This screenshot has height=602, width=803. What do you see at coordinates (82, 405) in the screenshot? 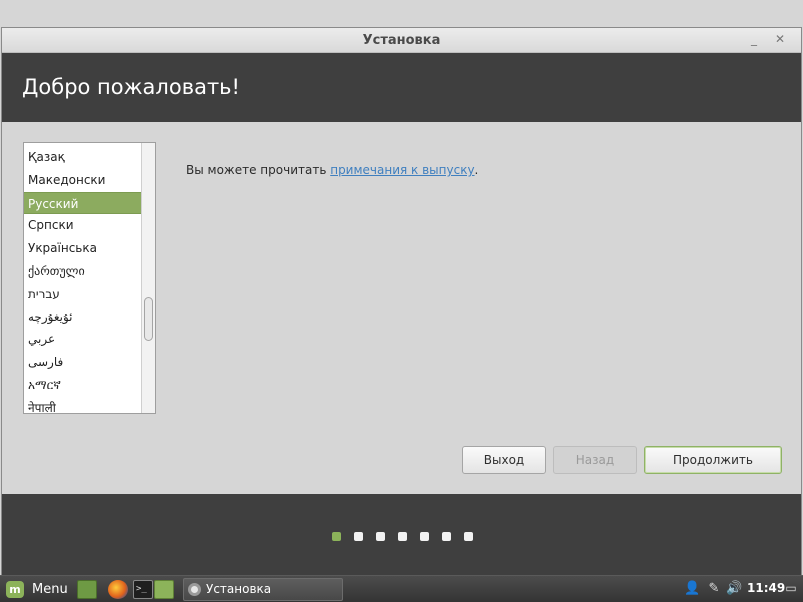
I see `language-item: नेपाली` at bounding box center [82, 405].